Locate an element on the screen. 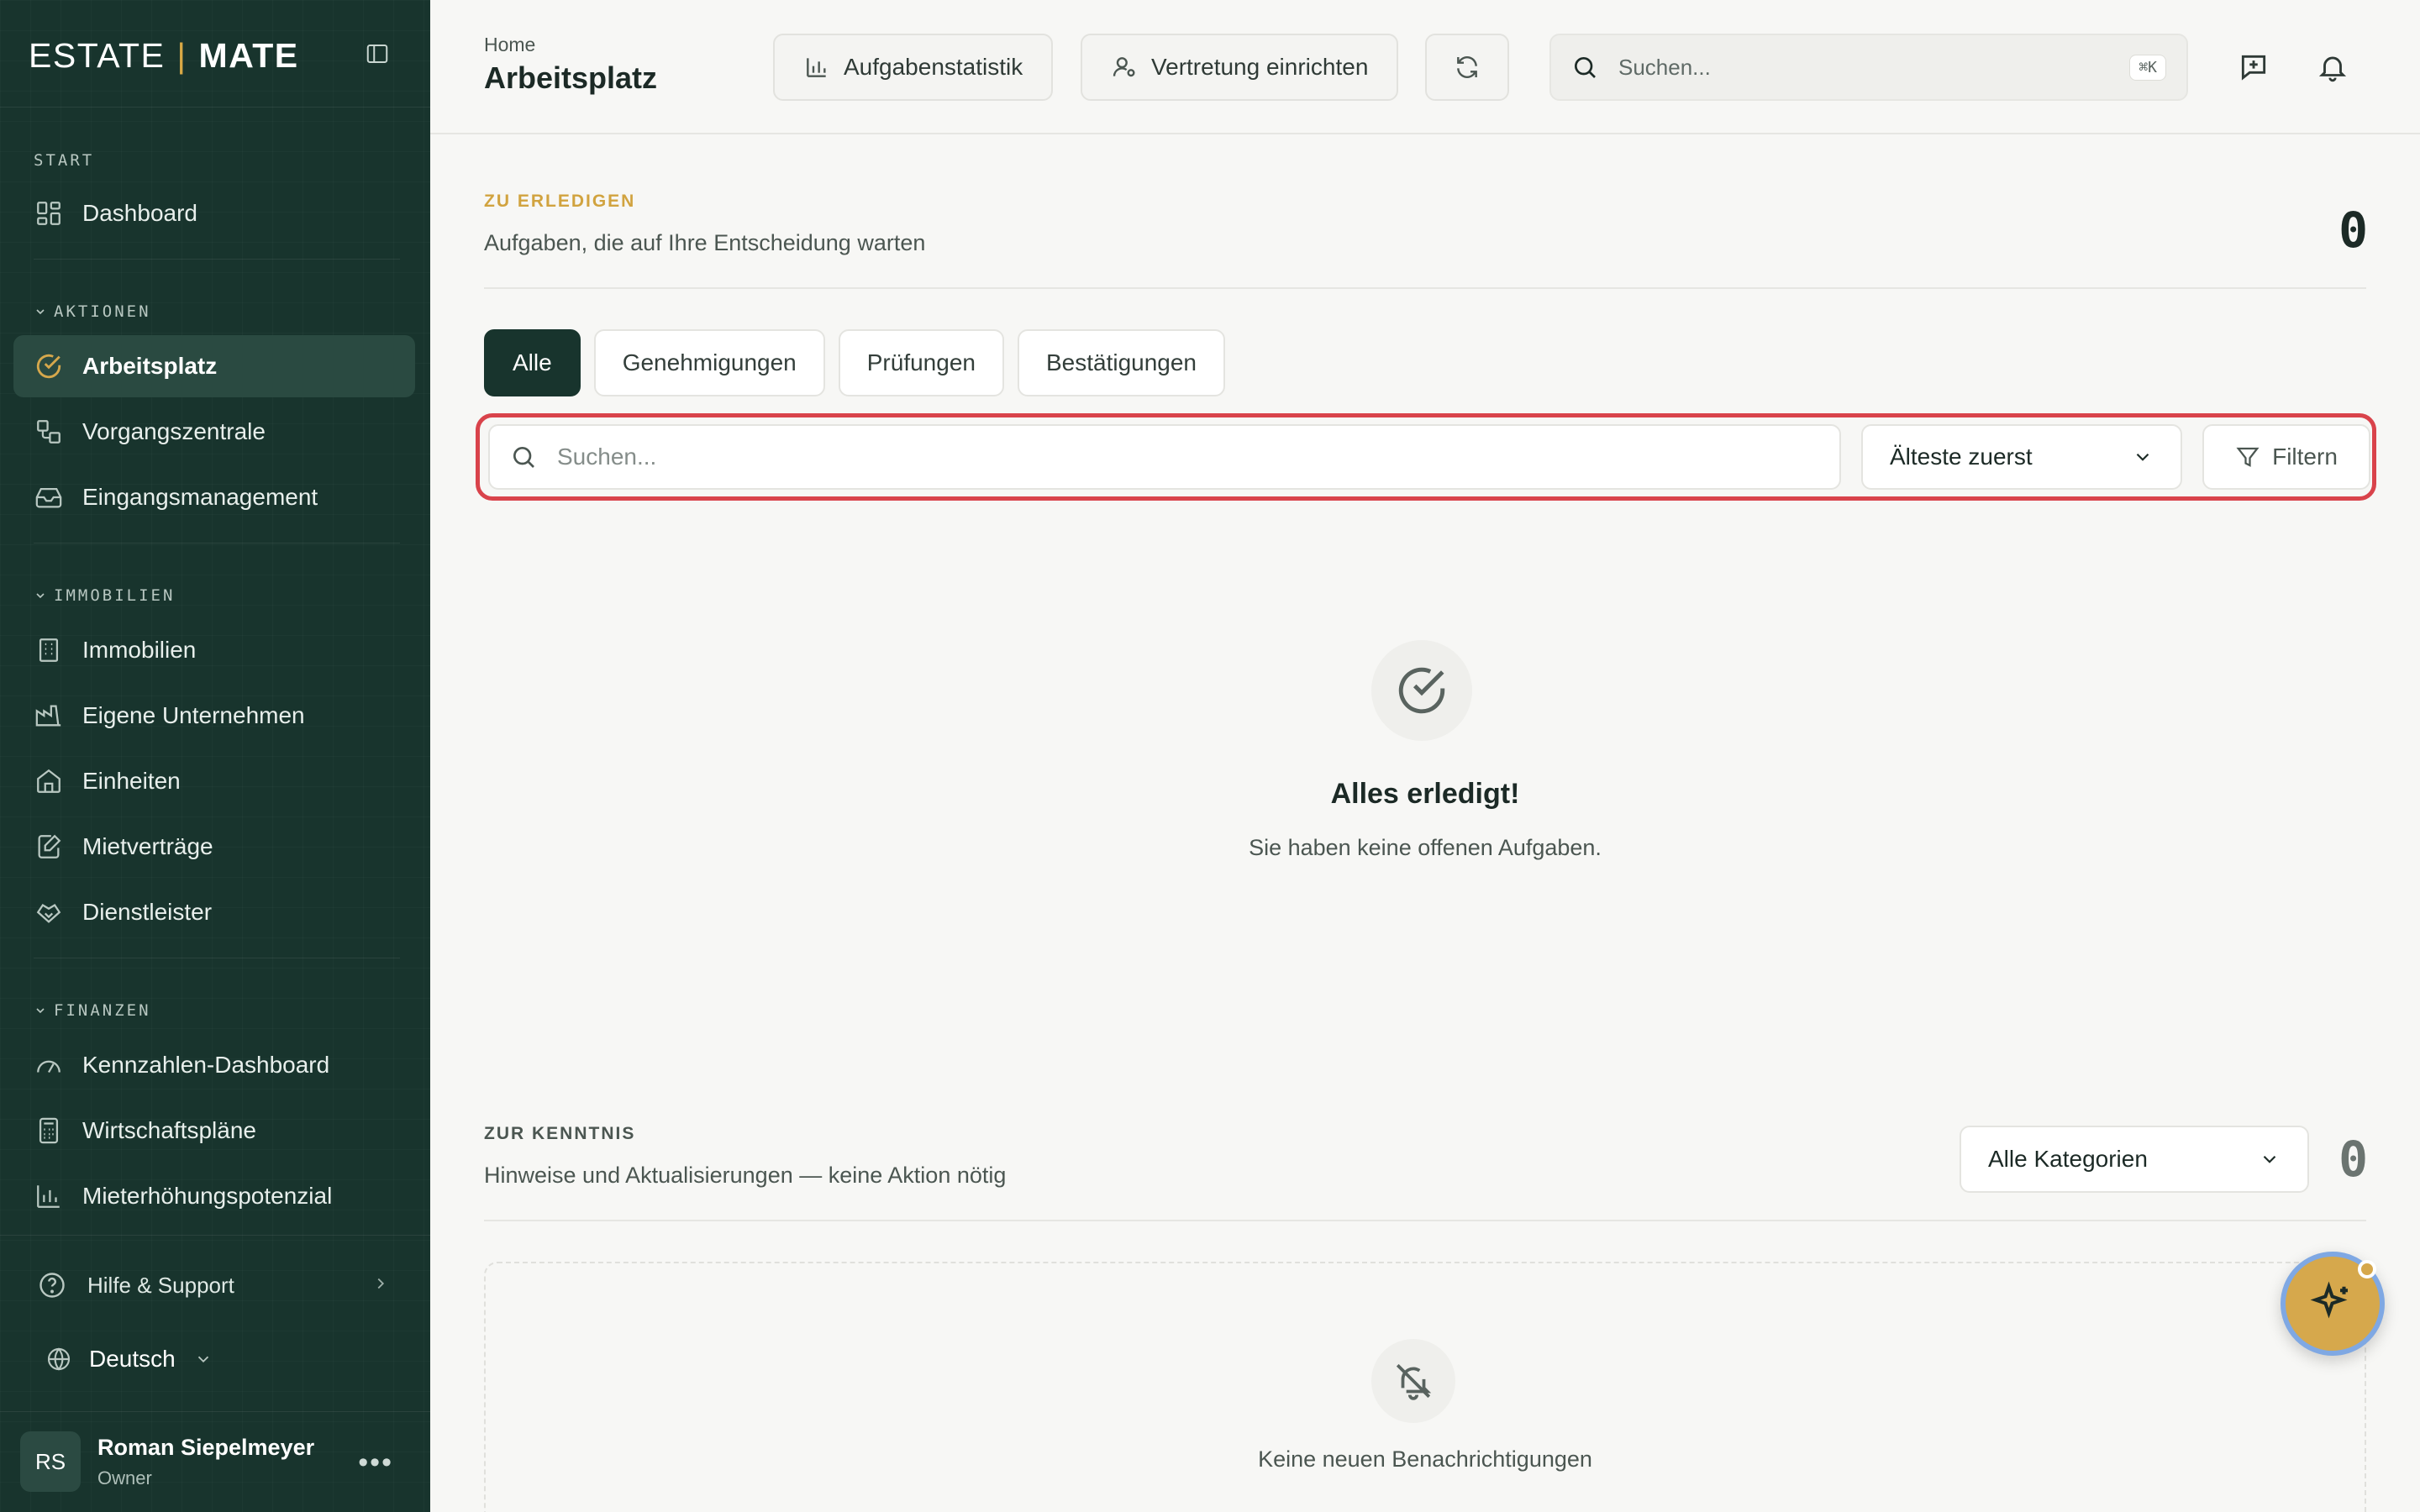  empty-state-title: Alles erledigt! is located at coordinates (1425, 794).